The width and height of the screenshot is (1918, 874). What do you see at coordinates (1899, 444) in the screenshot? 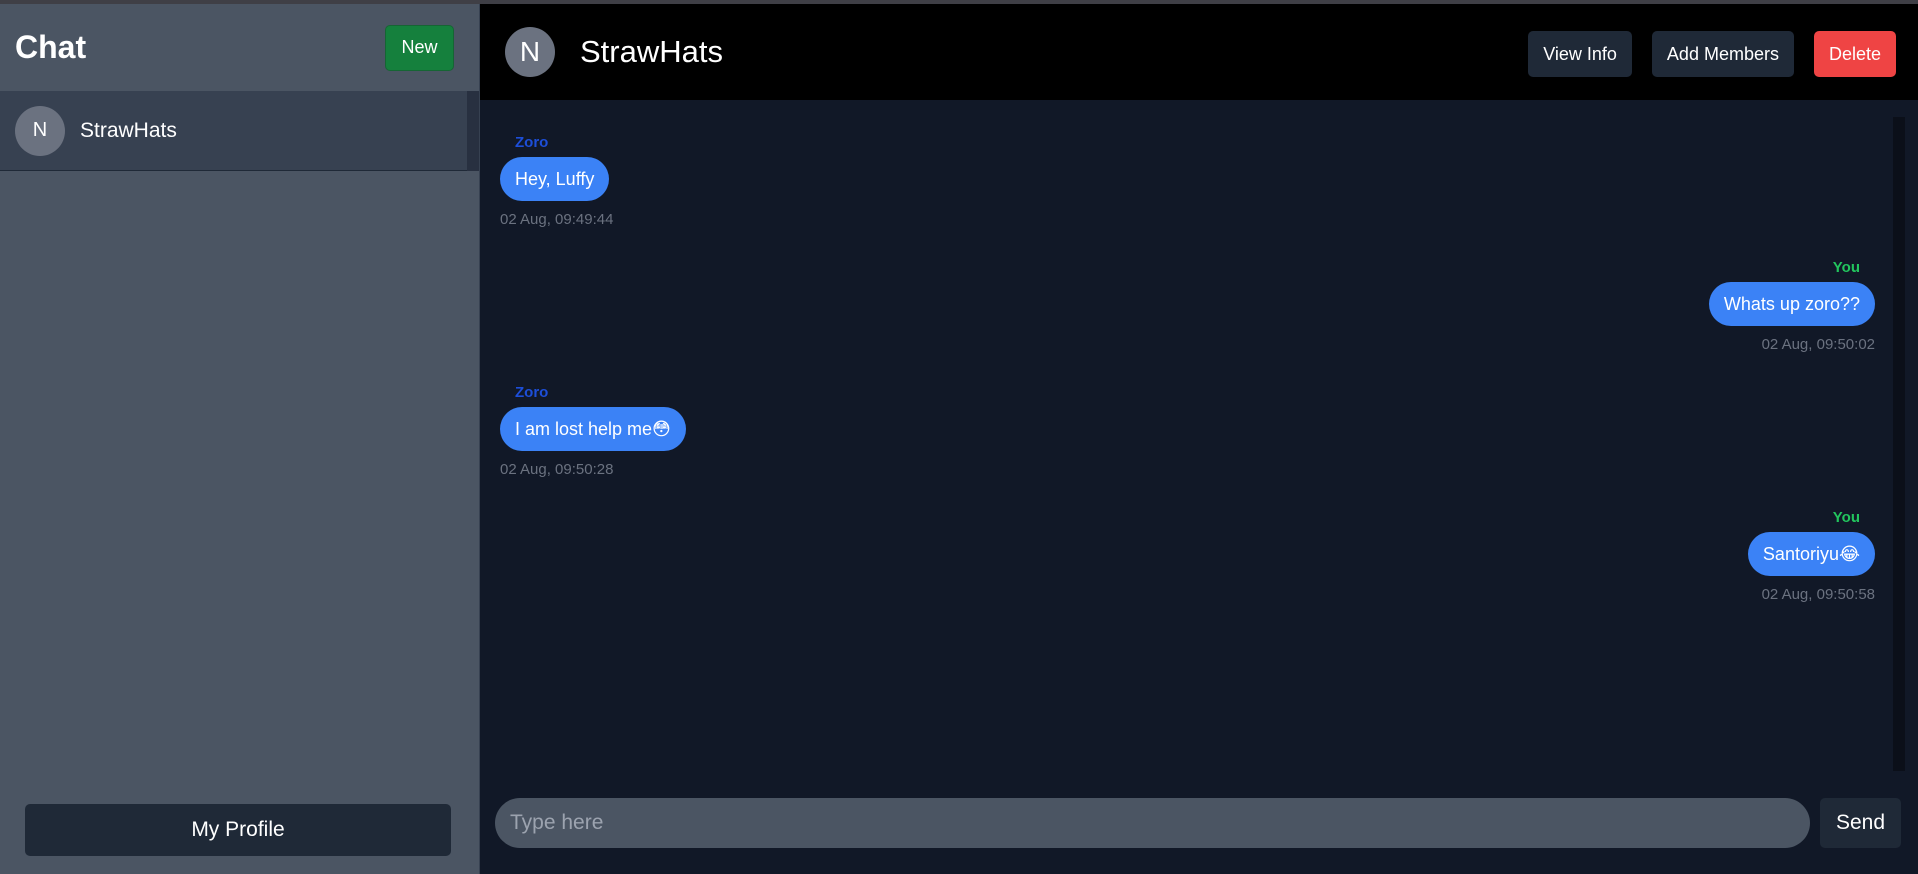
I see `messages-scrollbar` at bounding box center [1899, 444].